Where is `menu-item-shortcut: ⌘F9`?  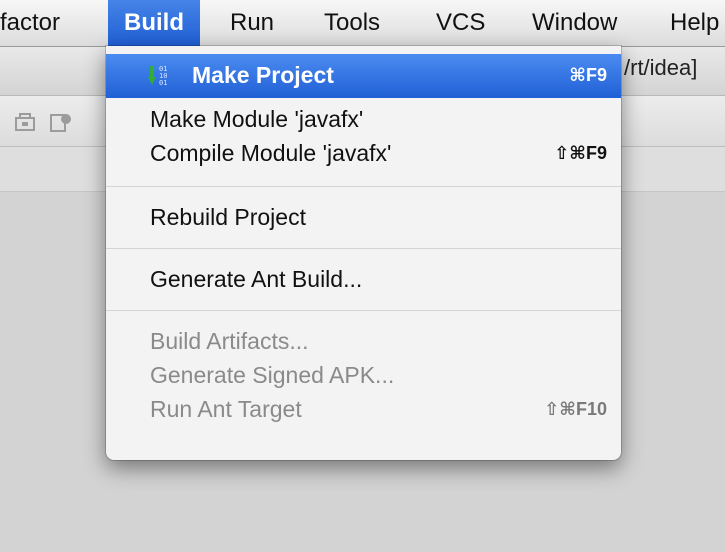
menu-item-shortcut: ⌘F9 is located at coordinates (588, 75).